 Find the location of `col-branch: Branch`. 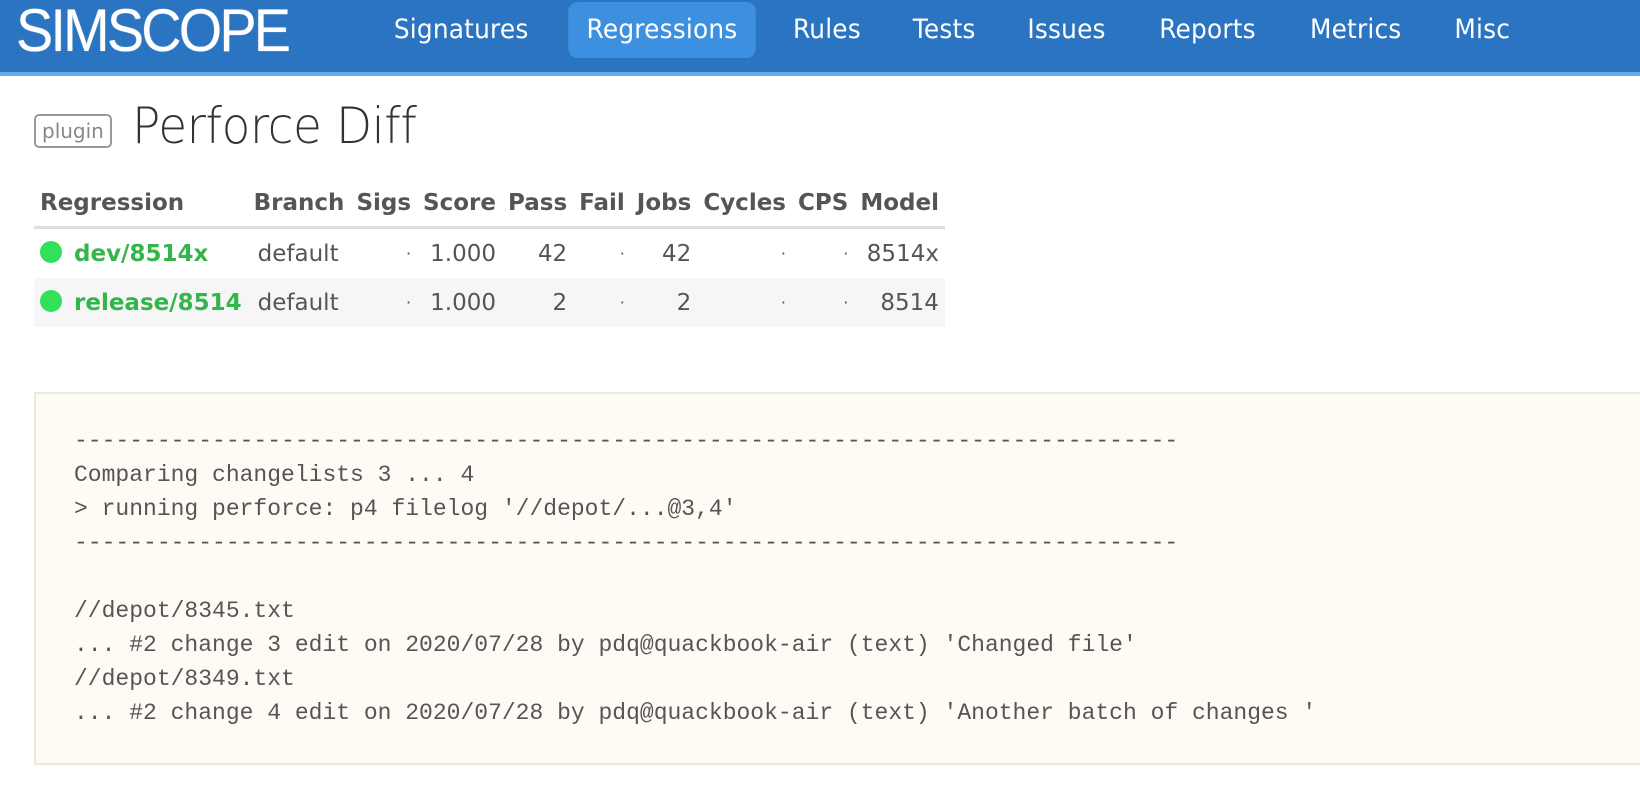

col-branch: Branch is located at coordinates (299, 204).